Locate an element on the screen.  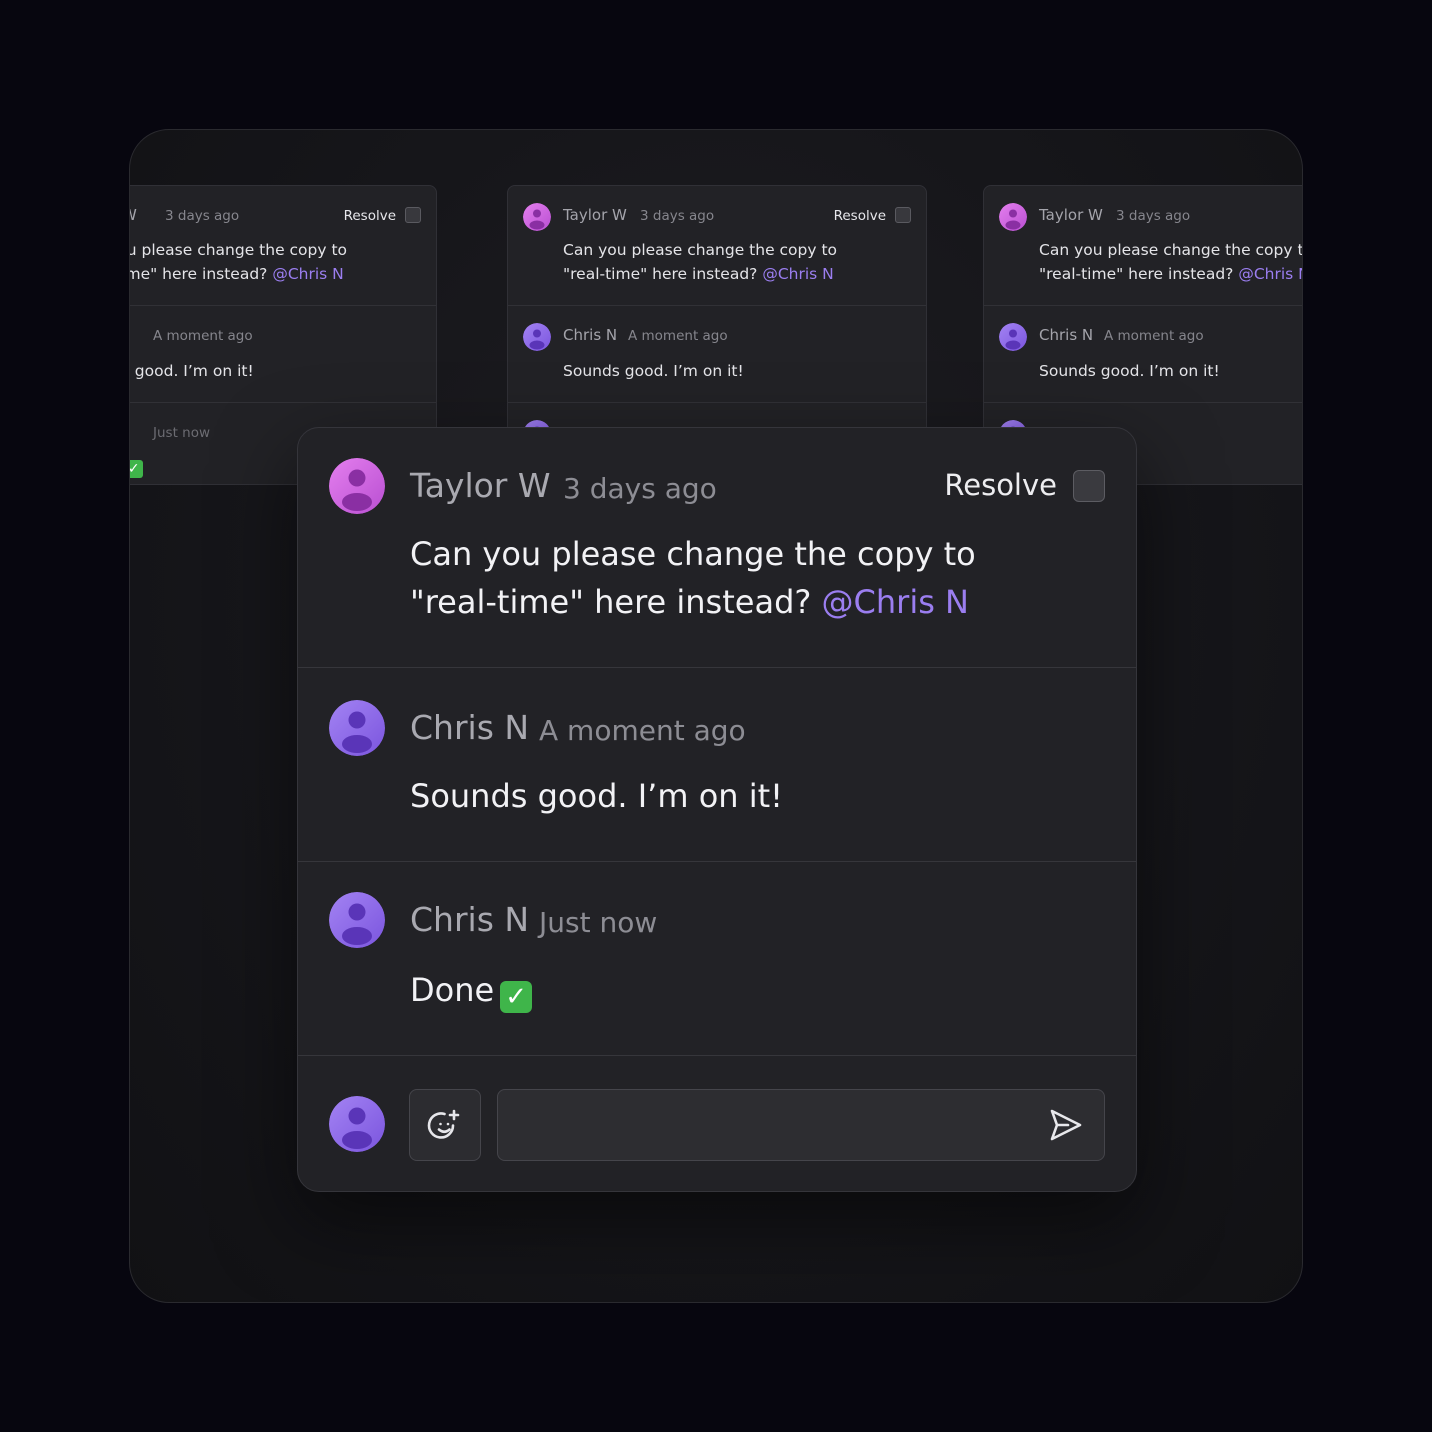
send-icon is located at coordinates (1066, 1125).